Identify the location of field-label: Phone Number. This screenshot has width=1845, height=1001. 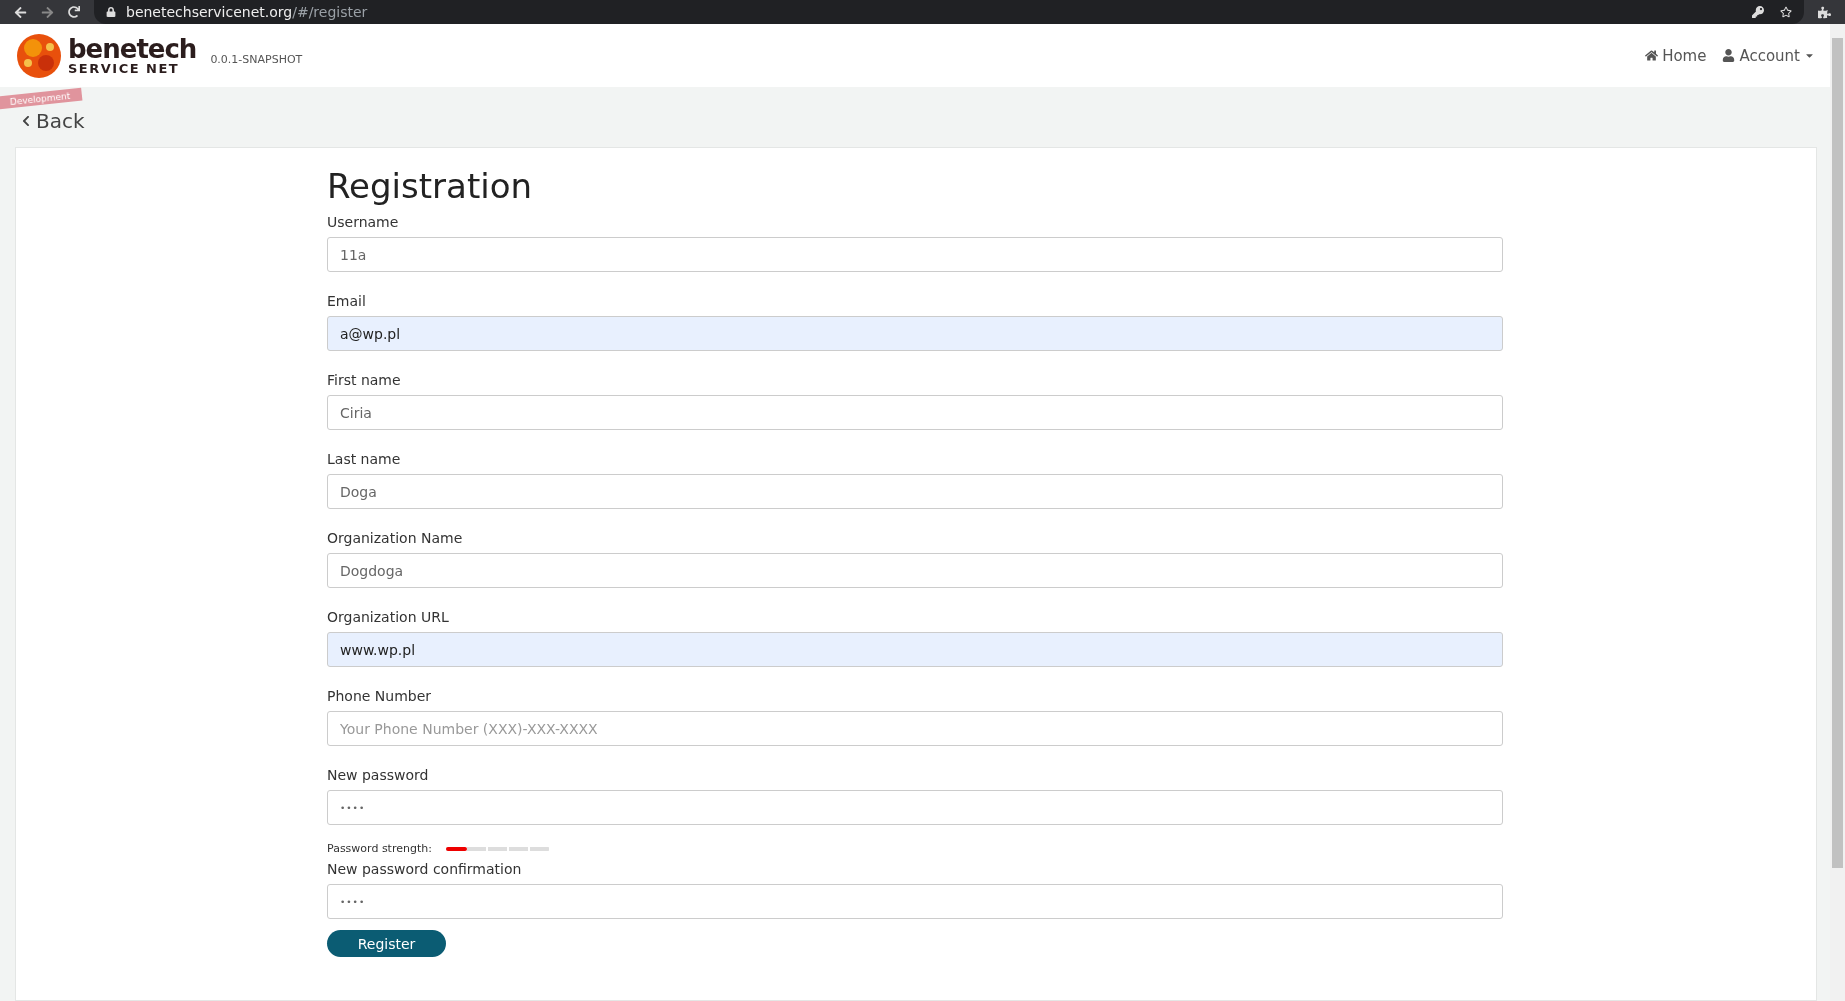
(379, 696).